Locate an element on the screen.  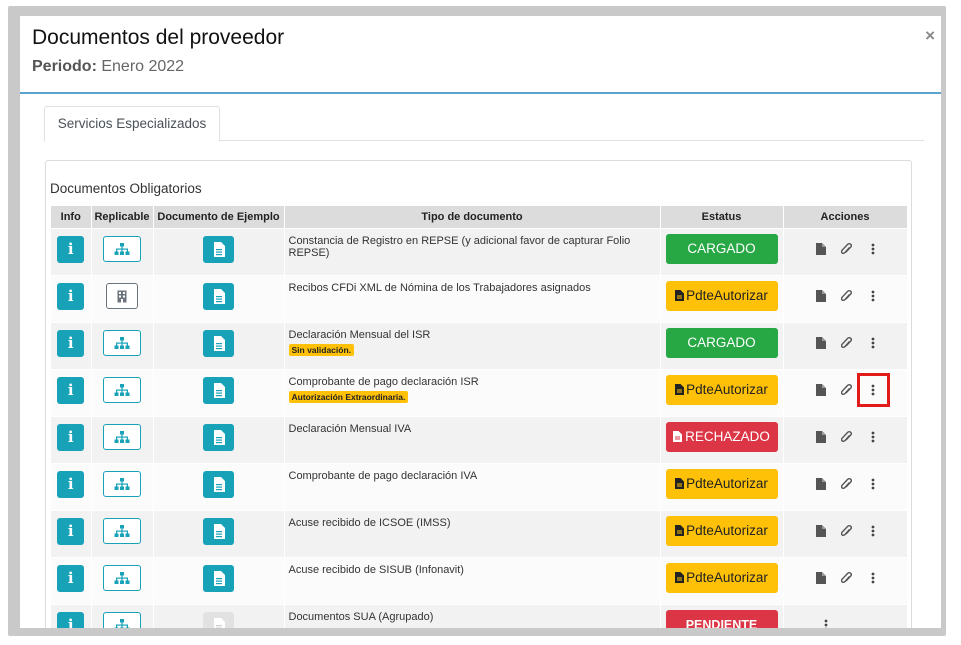
document-type-label: Comprobante de pago declaración IVA is located at coordinates (383, 476).